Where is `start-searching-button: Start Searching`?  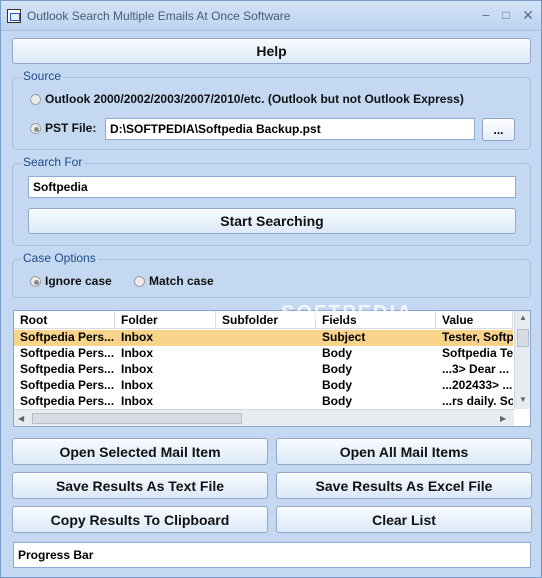 start-searching-button: Start Searching is located at coordinates (272, 221).